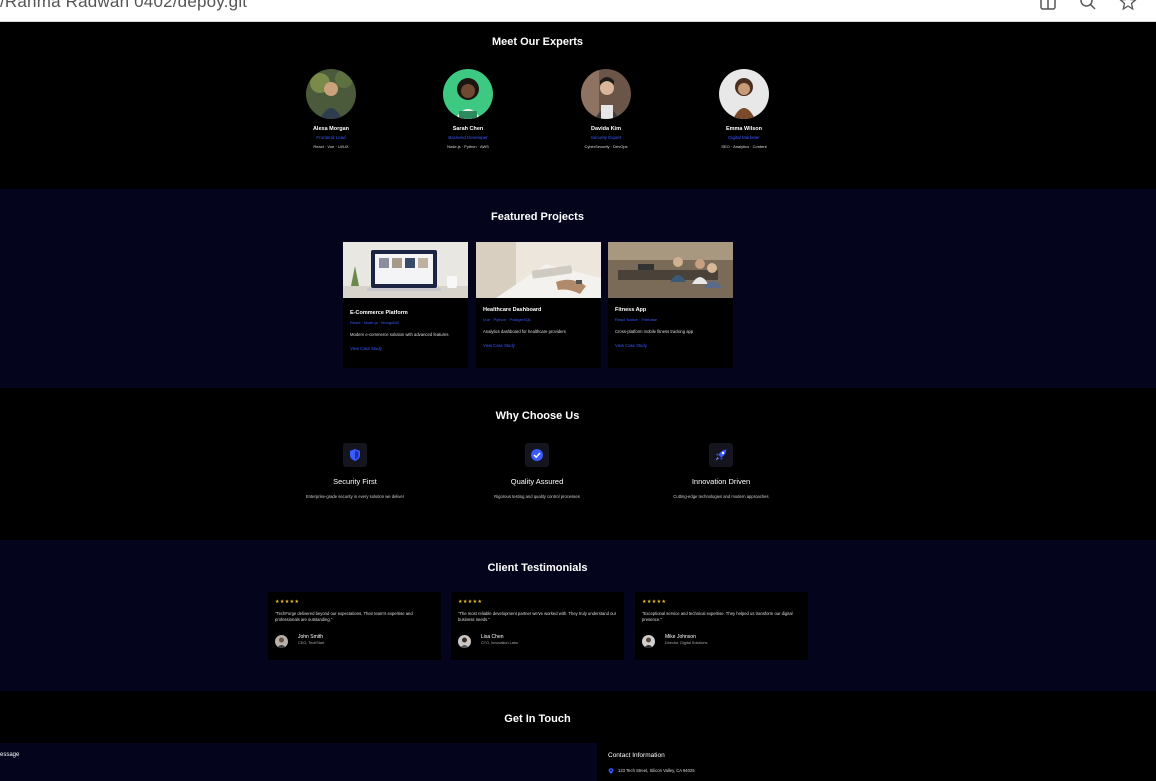  What do you see at coordinates (355, 455) in the screenshot?
I see `shield-icon` at bounding box center [355, 455].